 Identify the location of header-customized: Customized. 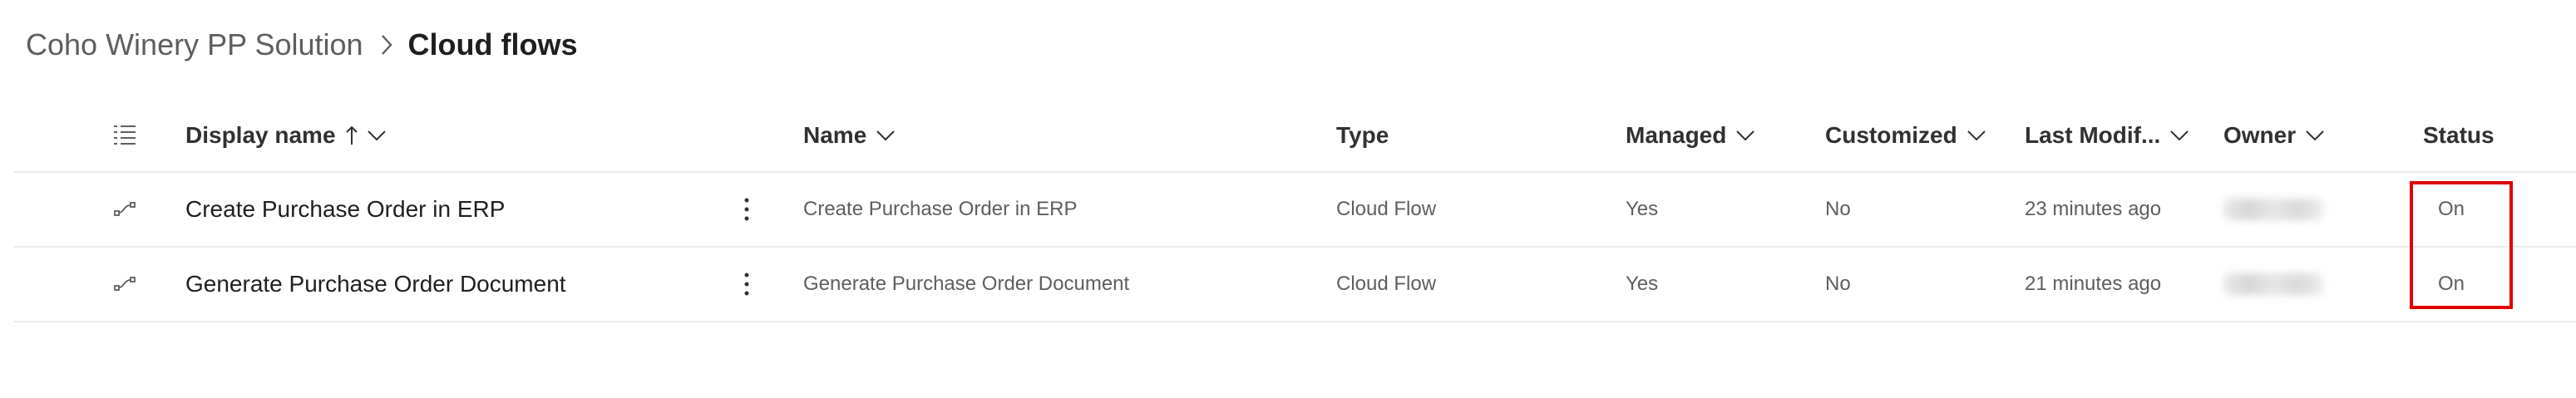
(1906, 135).